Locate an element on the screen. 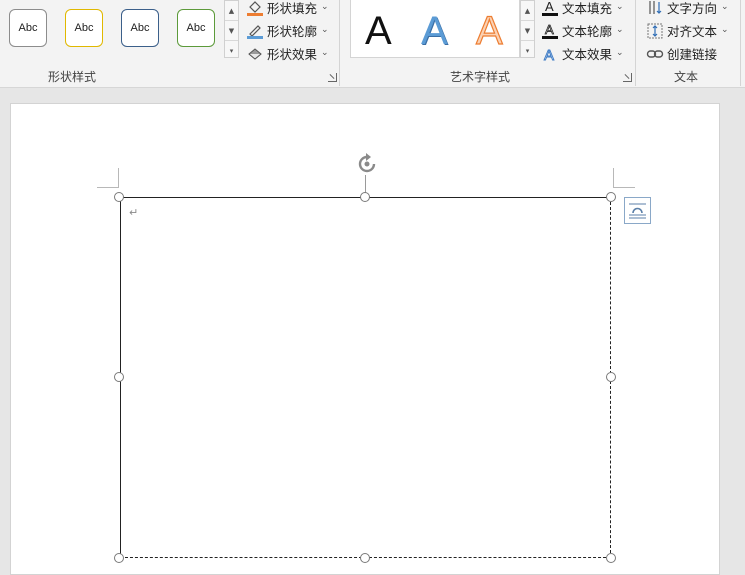 The height and width of the screenshot is (575, 745). shape-fill-label: 形状填充 is located at coordinates (292, 8).